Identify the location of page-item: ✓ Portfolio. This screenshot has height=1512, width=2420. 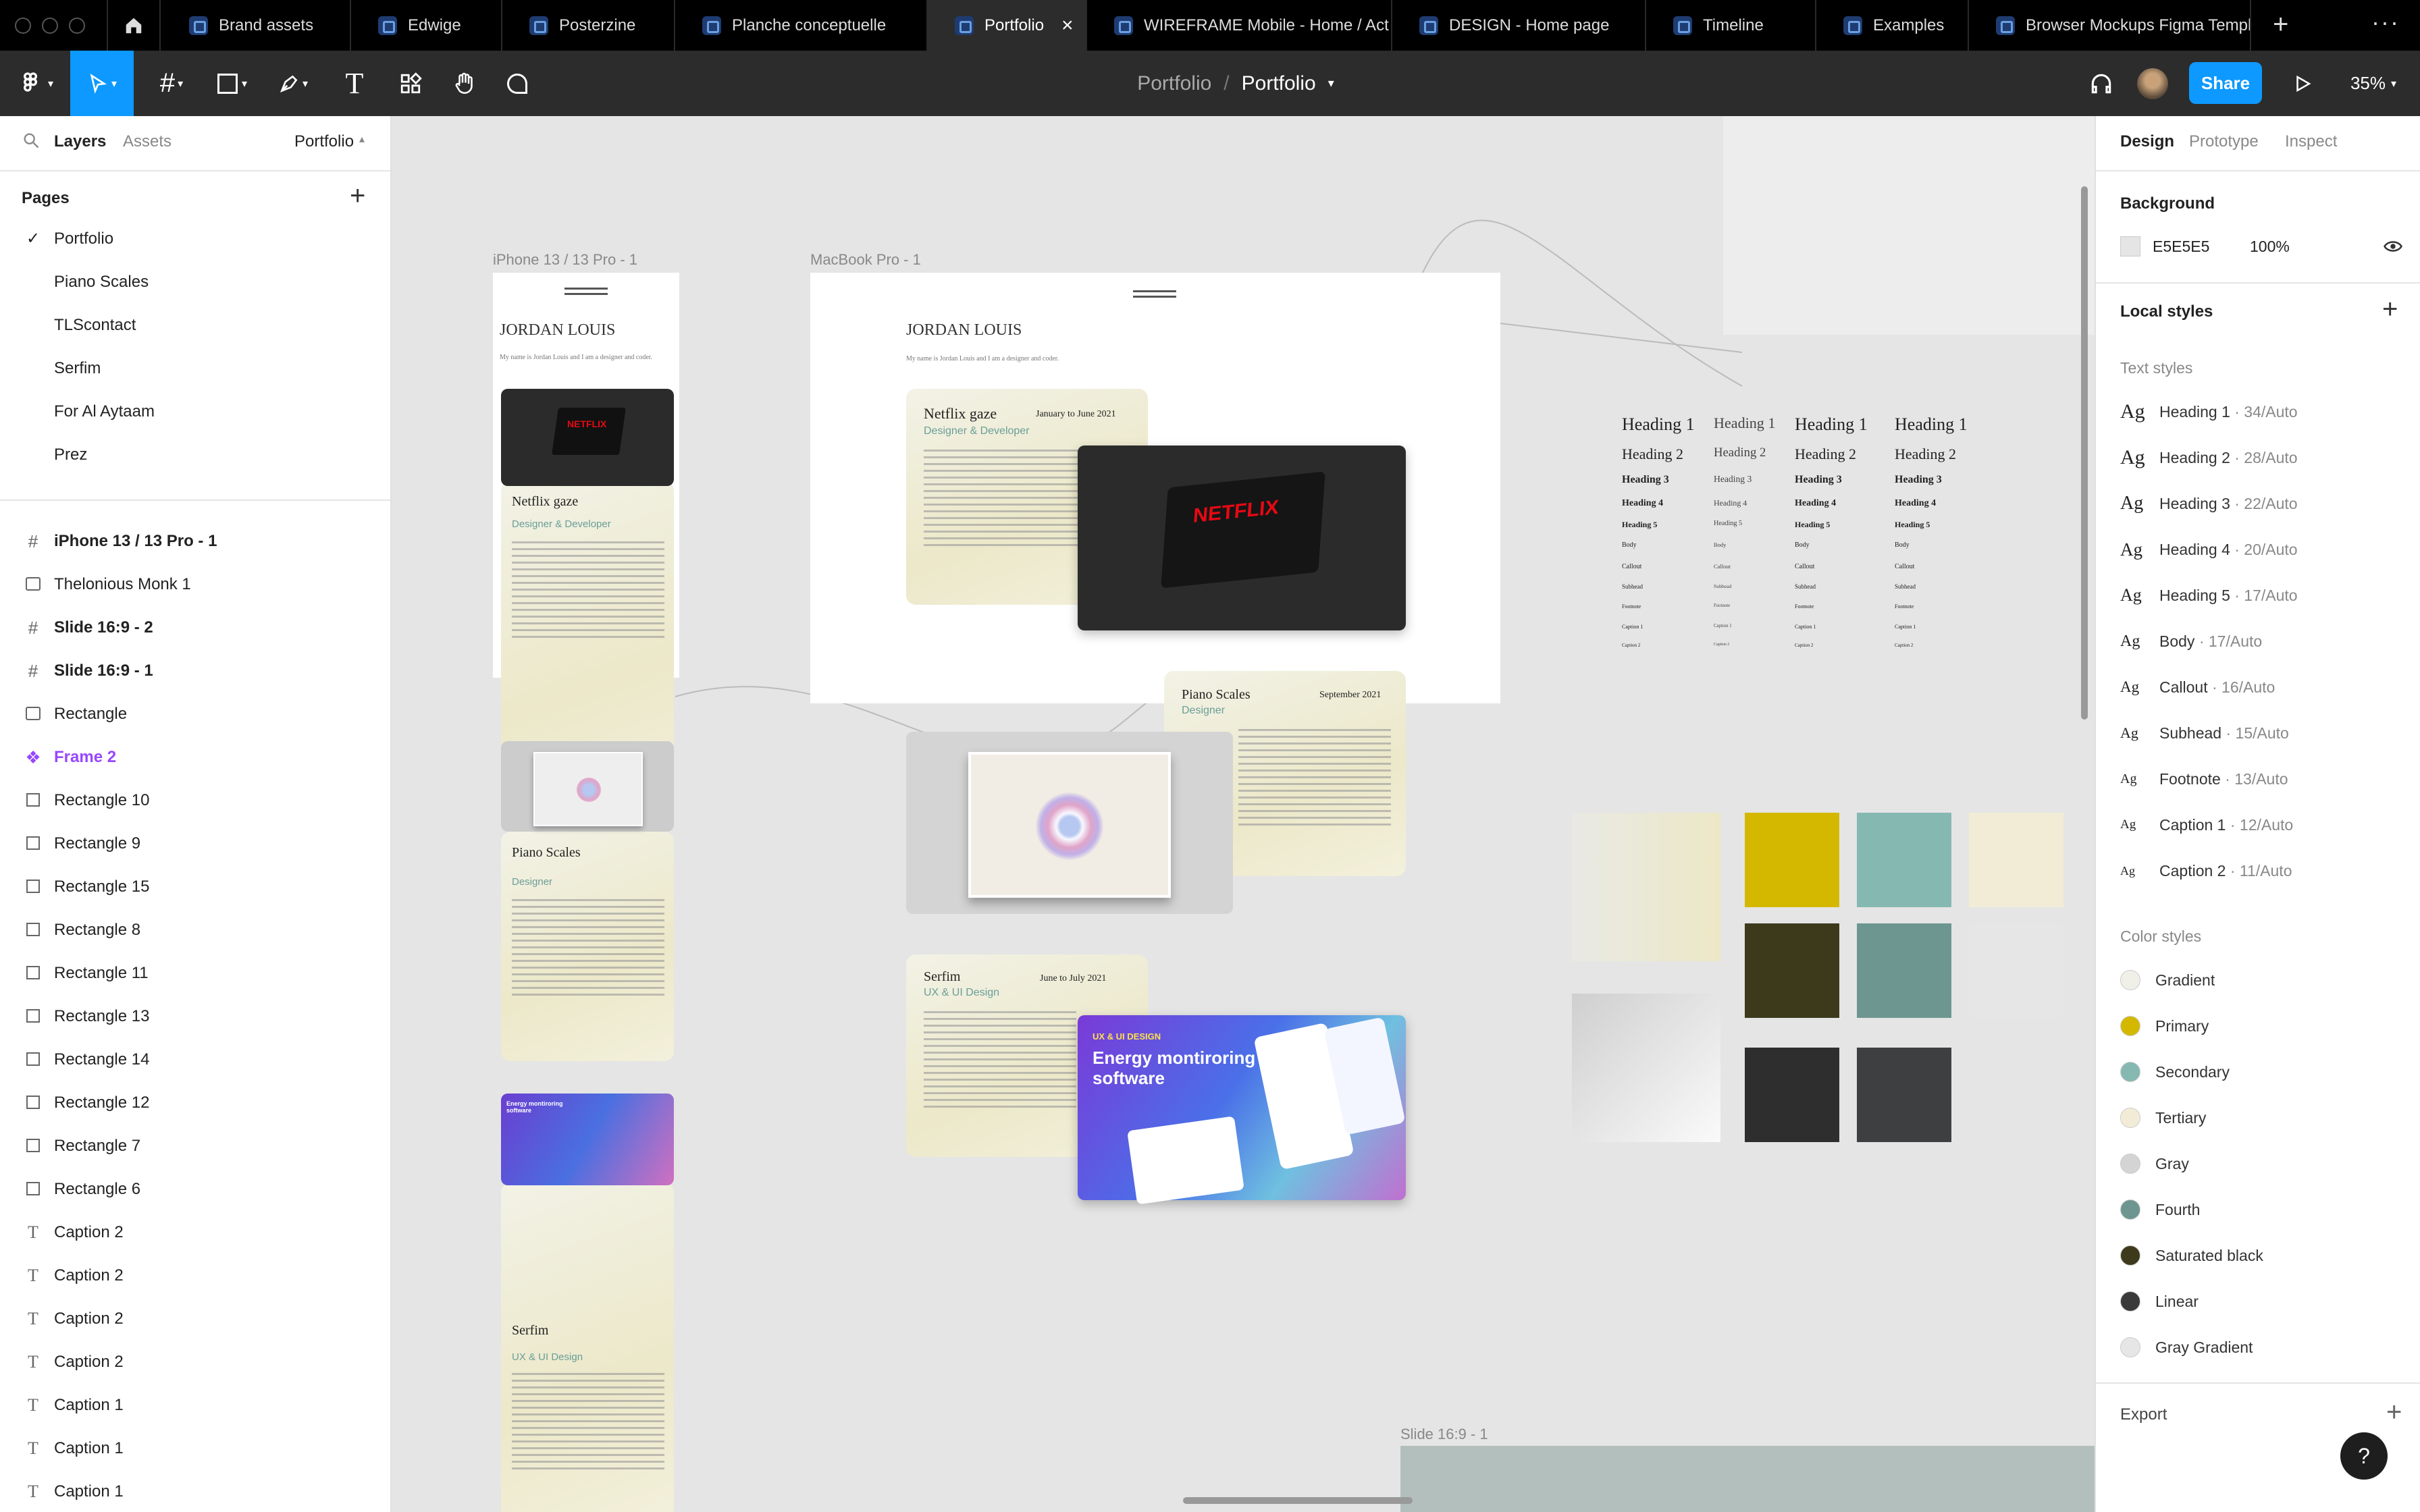
(195, 239).